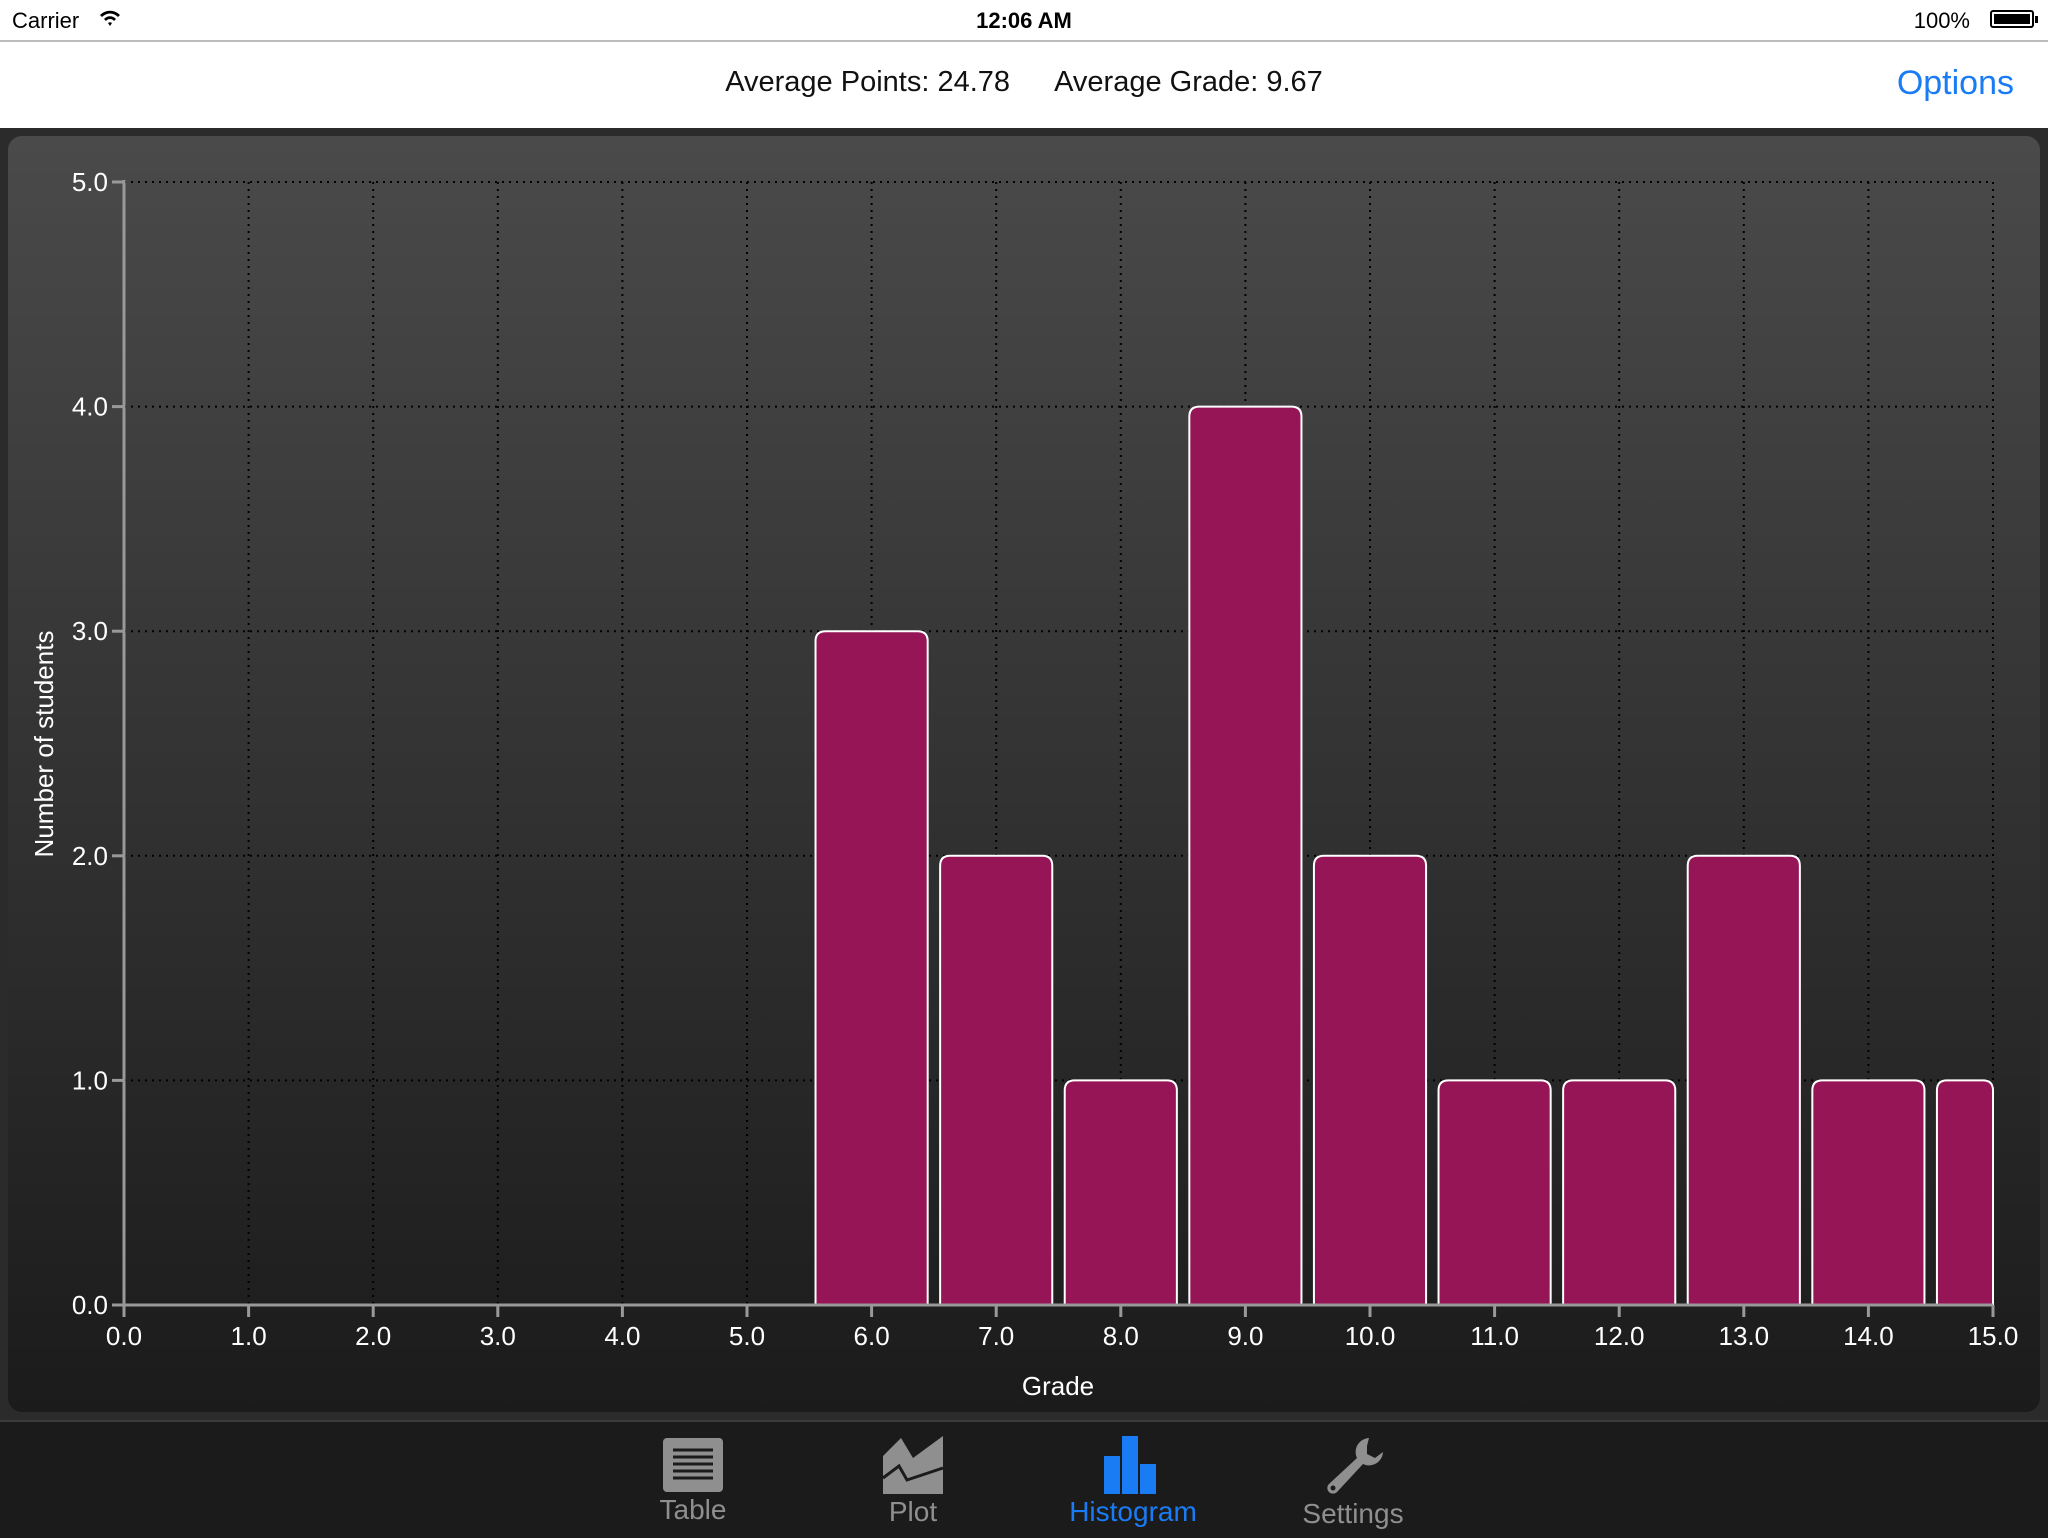 The image size is (2048, 1538). I want to click on x-tick-label: 0.0, so click(124, 1336).